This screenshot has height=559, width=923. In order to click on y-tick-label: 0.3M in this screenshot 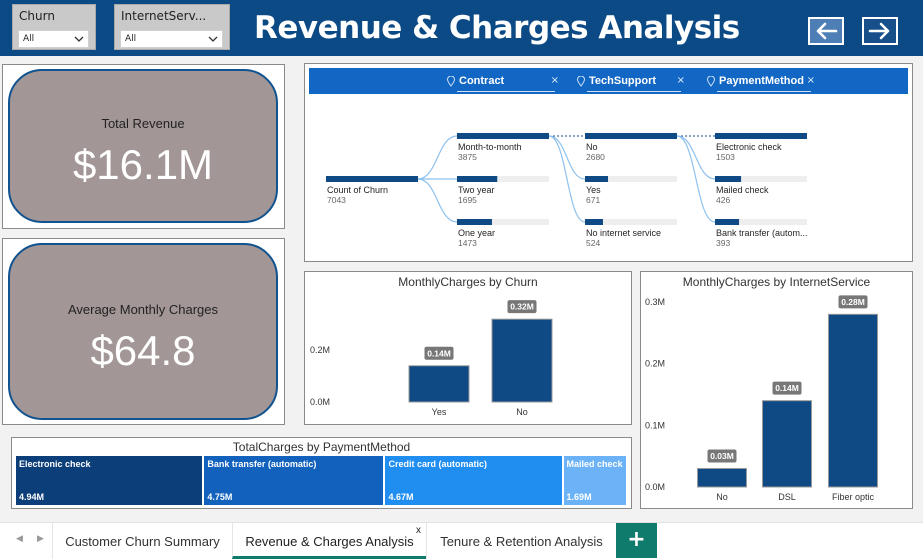, I will do `click(655, 302)`.